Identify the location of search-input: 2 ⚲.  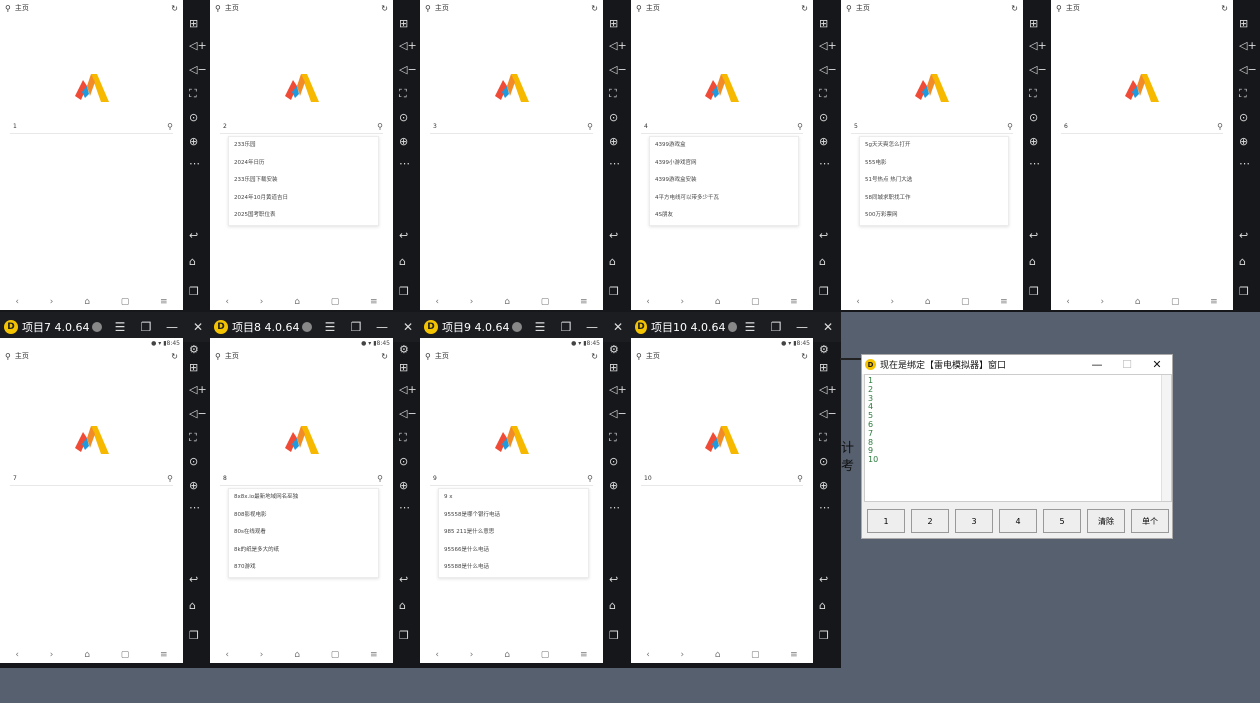
(301, 127).